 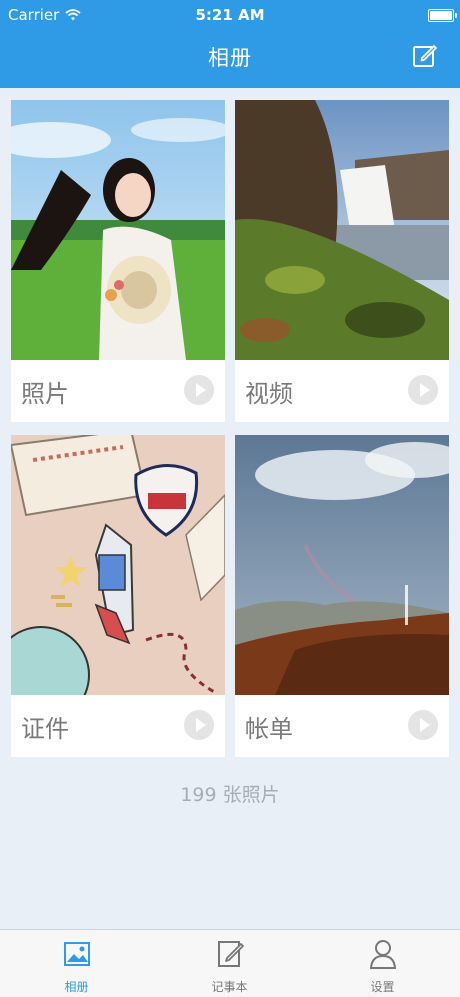 I want to click on person-icon, so click(x=382, y=954).